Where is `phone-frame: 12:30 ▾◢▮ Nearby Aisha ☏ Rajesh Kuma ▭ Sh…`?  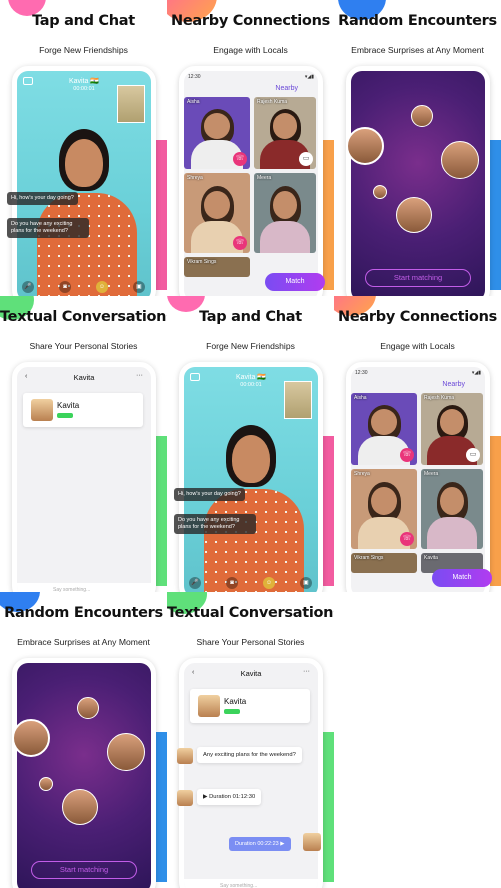 phone-frame: 12:30 ▾◢▮ Nearby Aisha ☏ Rajesh Kuma ▭ Sh… is located at coordinates (418, 477).